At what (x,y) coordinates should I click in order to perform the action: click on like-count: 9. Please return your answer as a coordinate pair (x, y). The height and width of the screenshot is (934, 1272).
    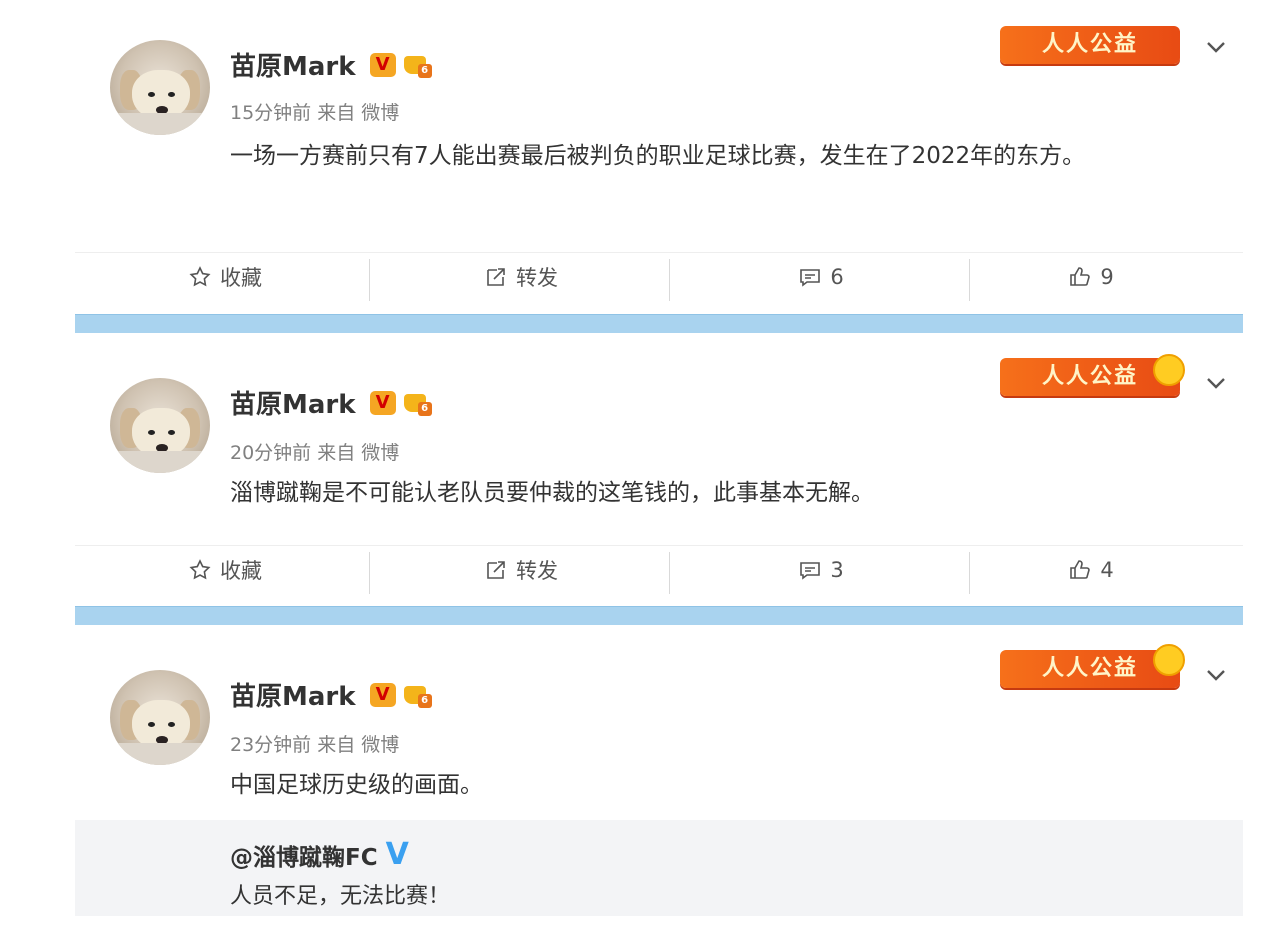
    Looking at the image, I should click on (1107, 277).